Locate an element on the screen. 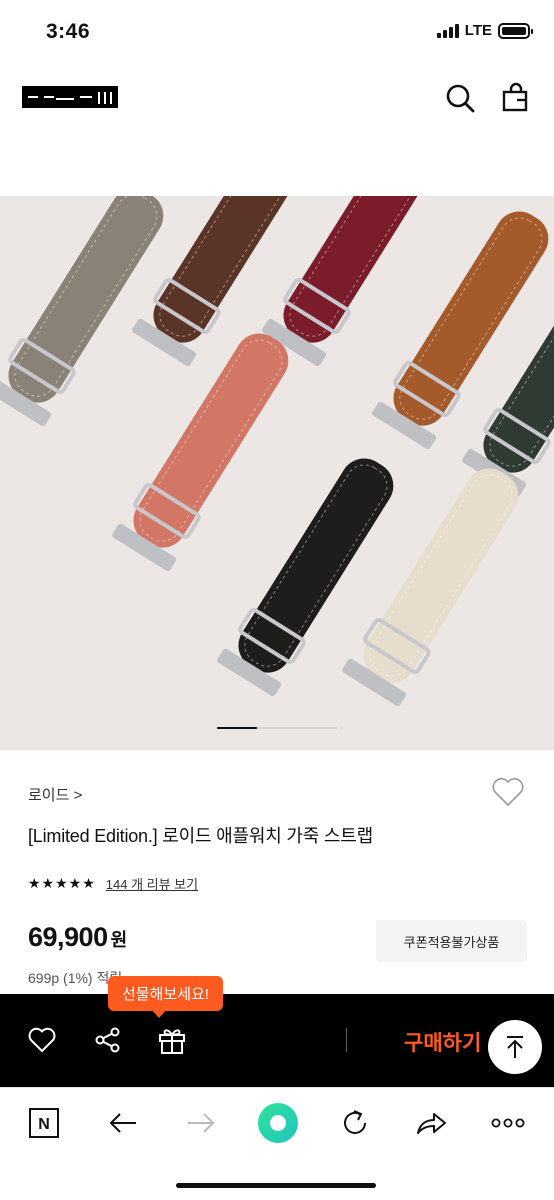 Image resolution: width=554 pixels, height=1200 pixels. buy-button: 구매하기 is located at coordinates (442, 1042).